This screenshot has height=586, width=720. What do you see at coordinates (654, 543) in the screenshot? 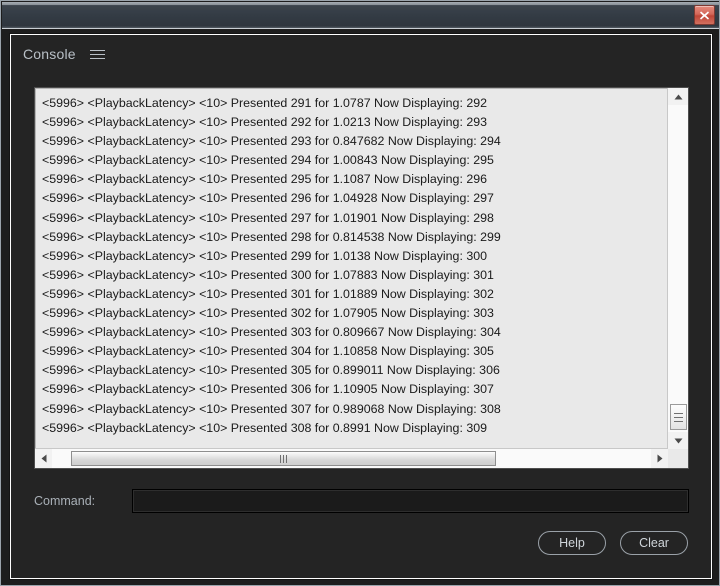
I see `clear-button: Clear` at bounding box center [654, 543].